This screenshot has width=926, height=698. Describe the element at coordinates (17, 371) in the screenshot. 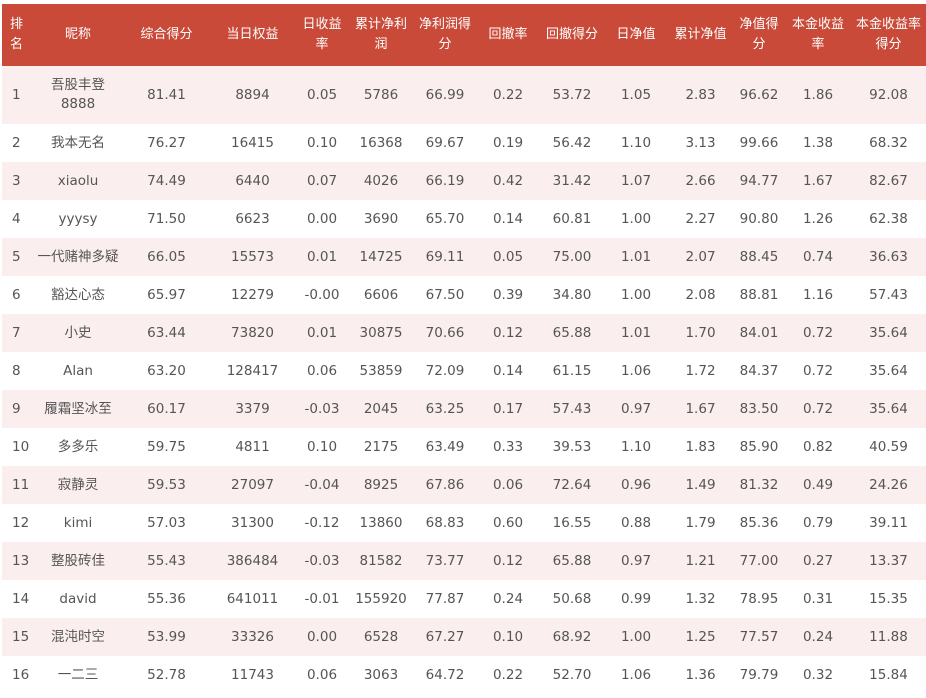

I see `cell-rank: 8` at that location.